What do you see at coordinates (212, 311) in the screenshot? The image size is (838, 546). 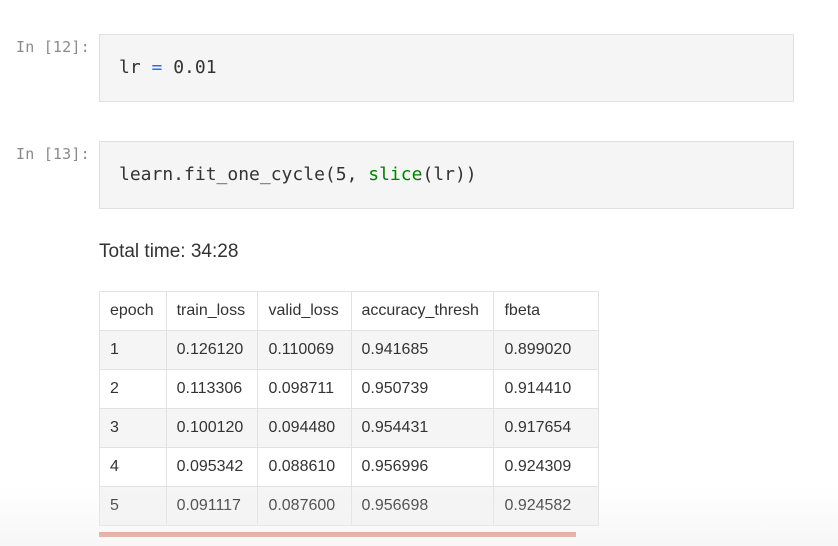 I see `column-header-train-loss: train_loss` at bounding box center [212, 311].